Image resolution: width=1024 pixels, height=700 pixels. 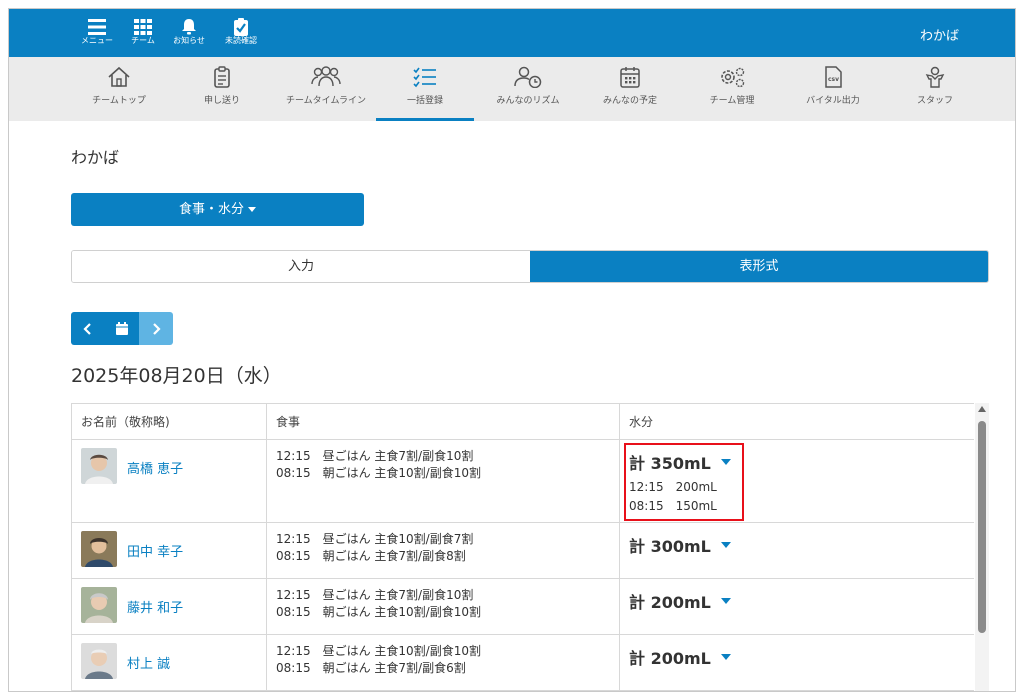 I want to click on nav-item-team-management: チーム管理, so click(x=732, y=89).